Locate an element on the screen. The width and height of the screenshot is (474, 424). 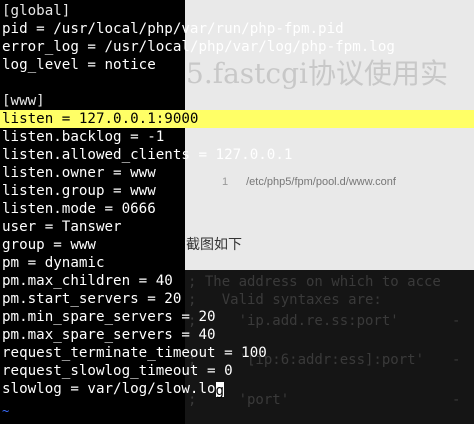
config-line-pm-max-children: pm.max_children = 40 is located at coordinates (87, 281).